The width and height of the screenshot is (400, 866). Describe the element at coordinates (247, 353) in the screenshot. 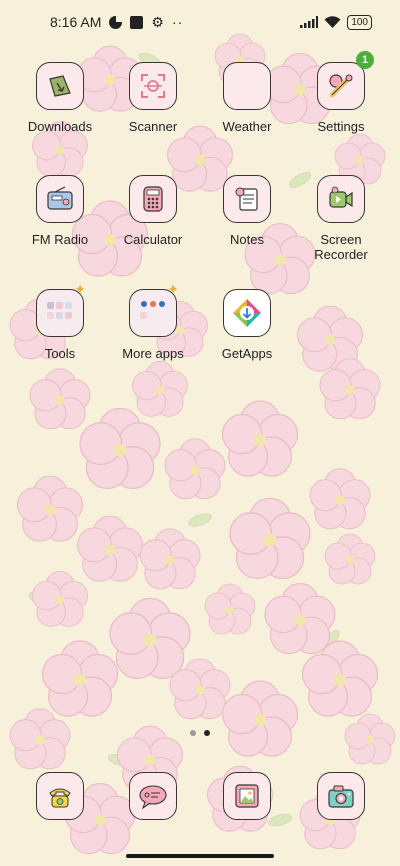

I see `app-label: GetApps` at that location.